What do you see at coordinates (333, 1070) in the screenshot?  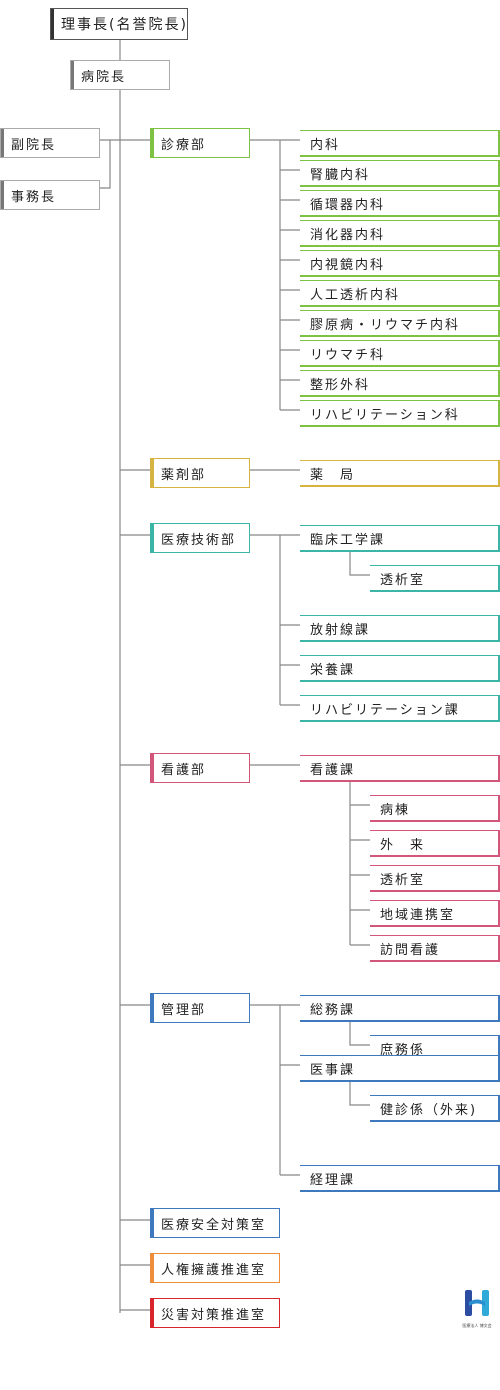 I see `admin-item-label: 医事課` at bounding box center [333, 1070].